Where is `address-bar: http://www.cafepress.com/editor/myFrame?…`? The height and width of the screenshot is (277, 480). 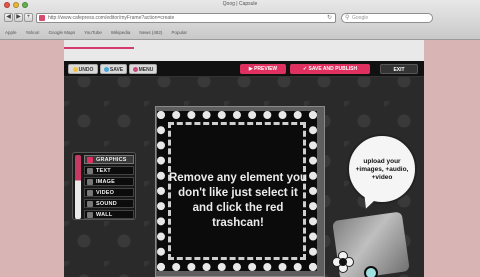
address-bar: http://www.cafepress.com/editor/myFrame?… is located at coordinates (186, 18).